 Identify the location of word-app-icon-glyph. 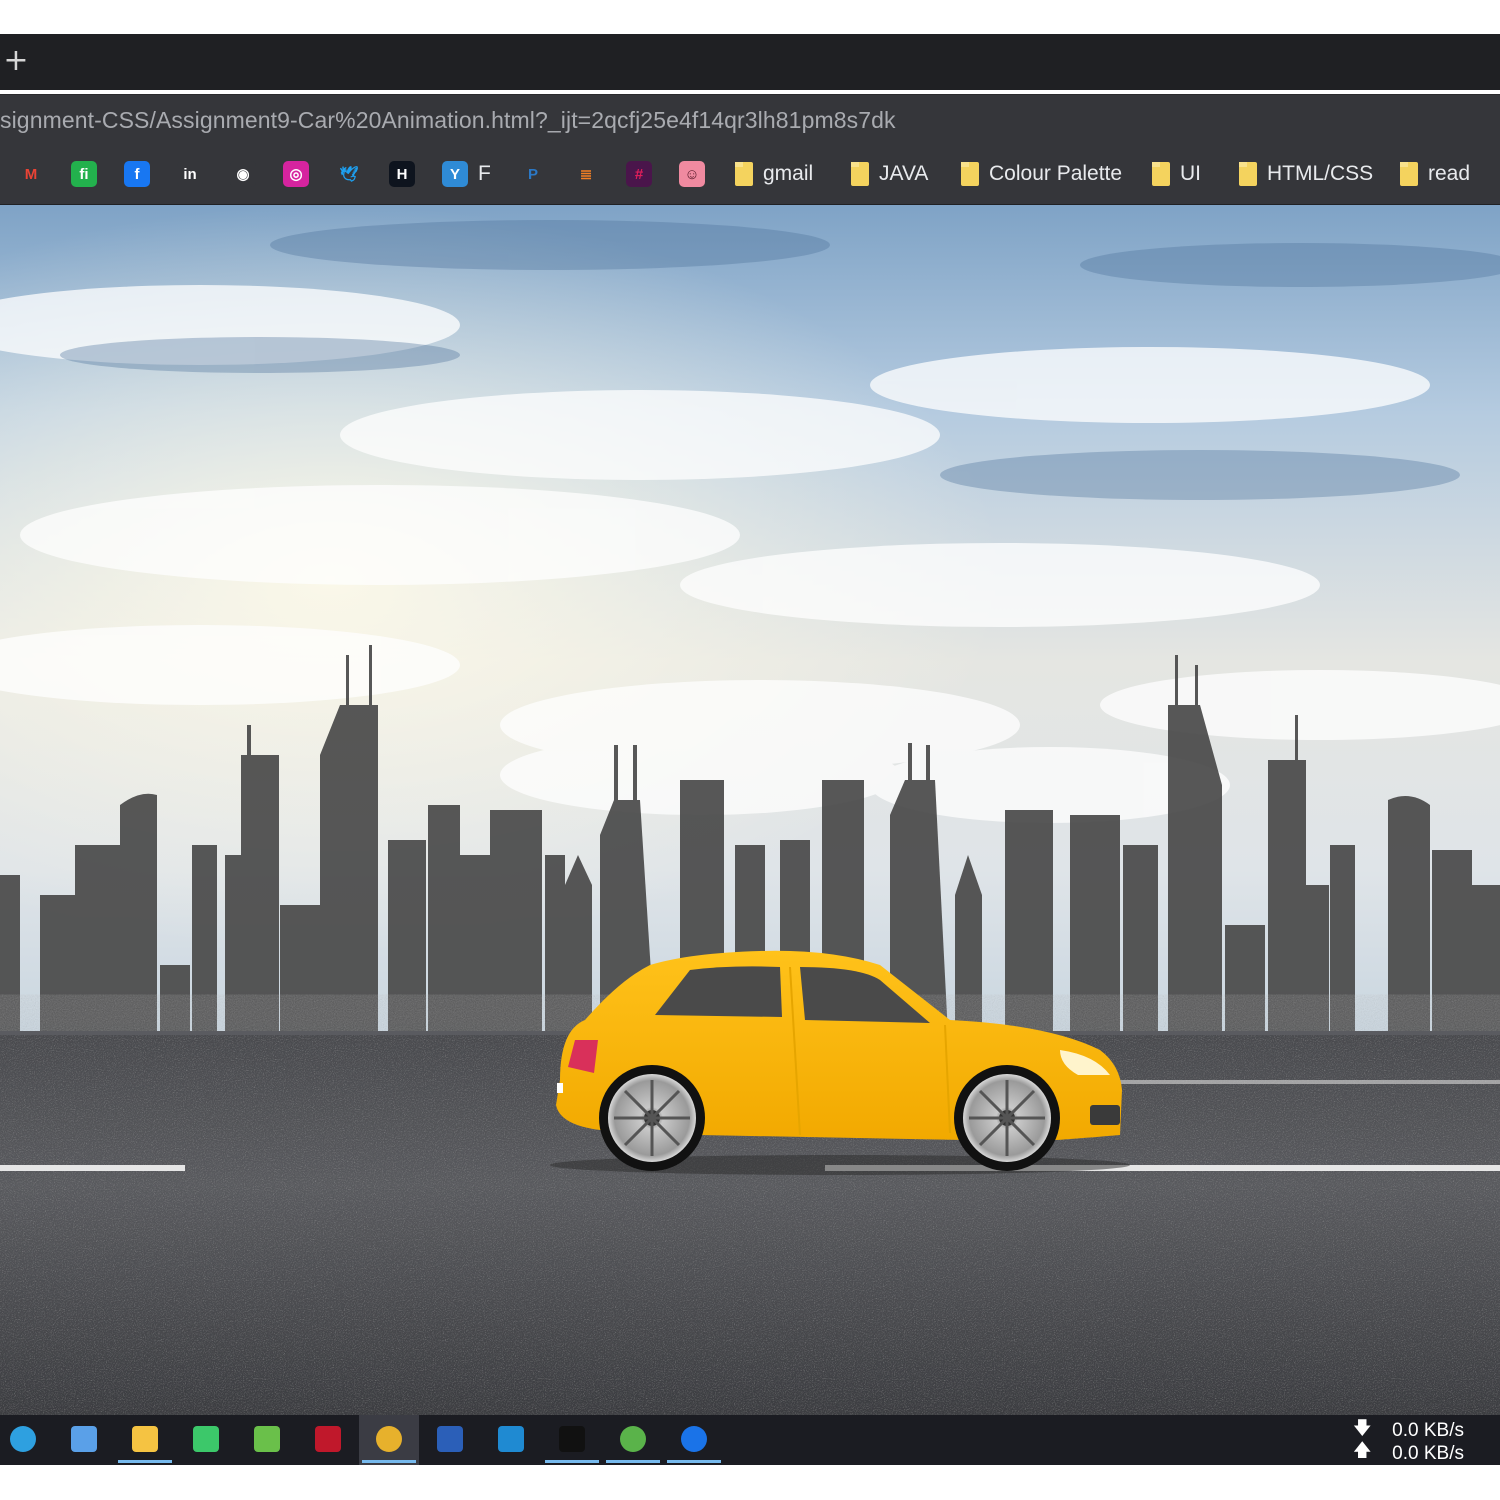
(450, 1439).